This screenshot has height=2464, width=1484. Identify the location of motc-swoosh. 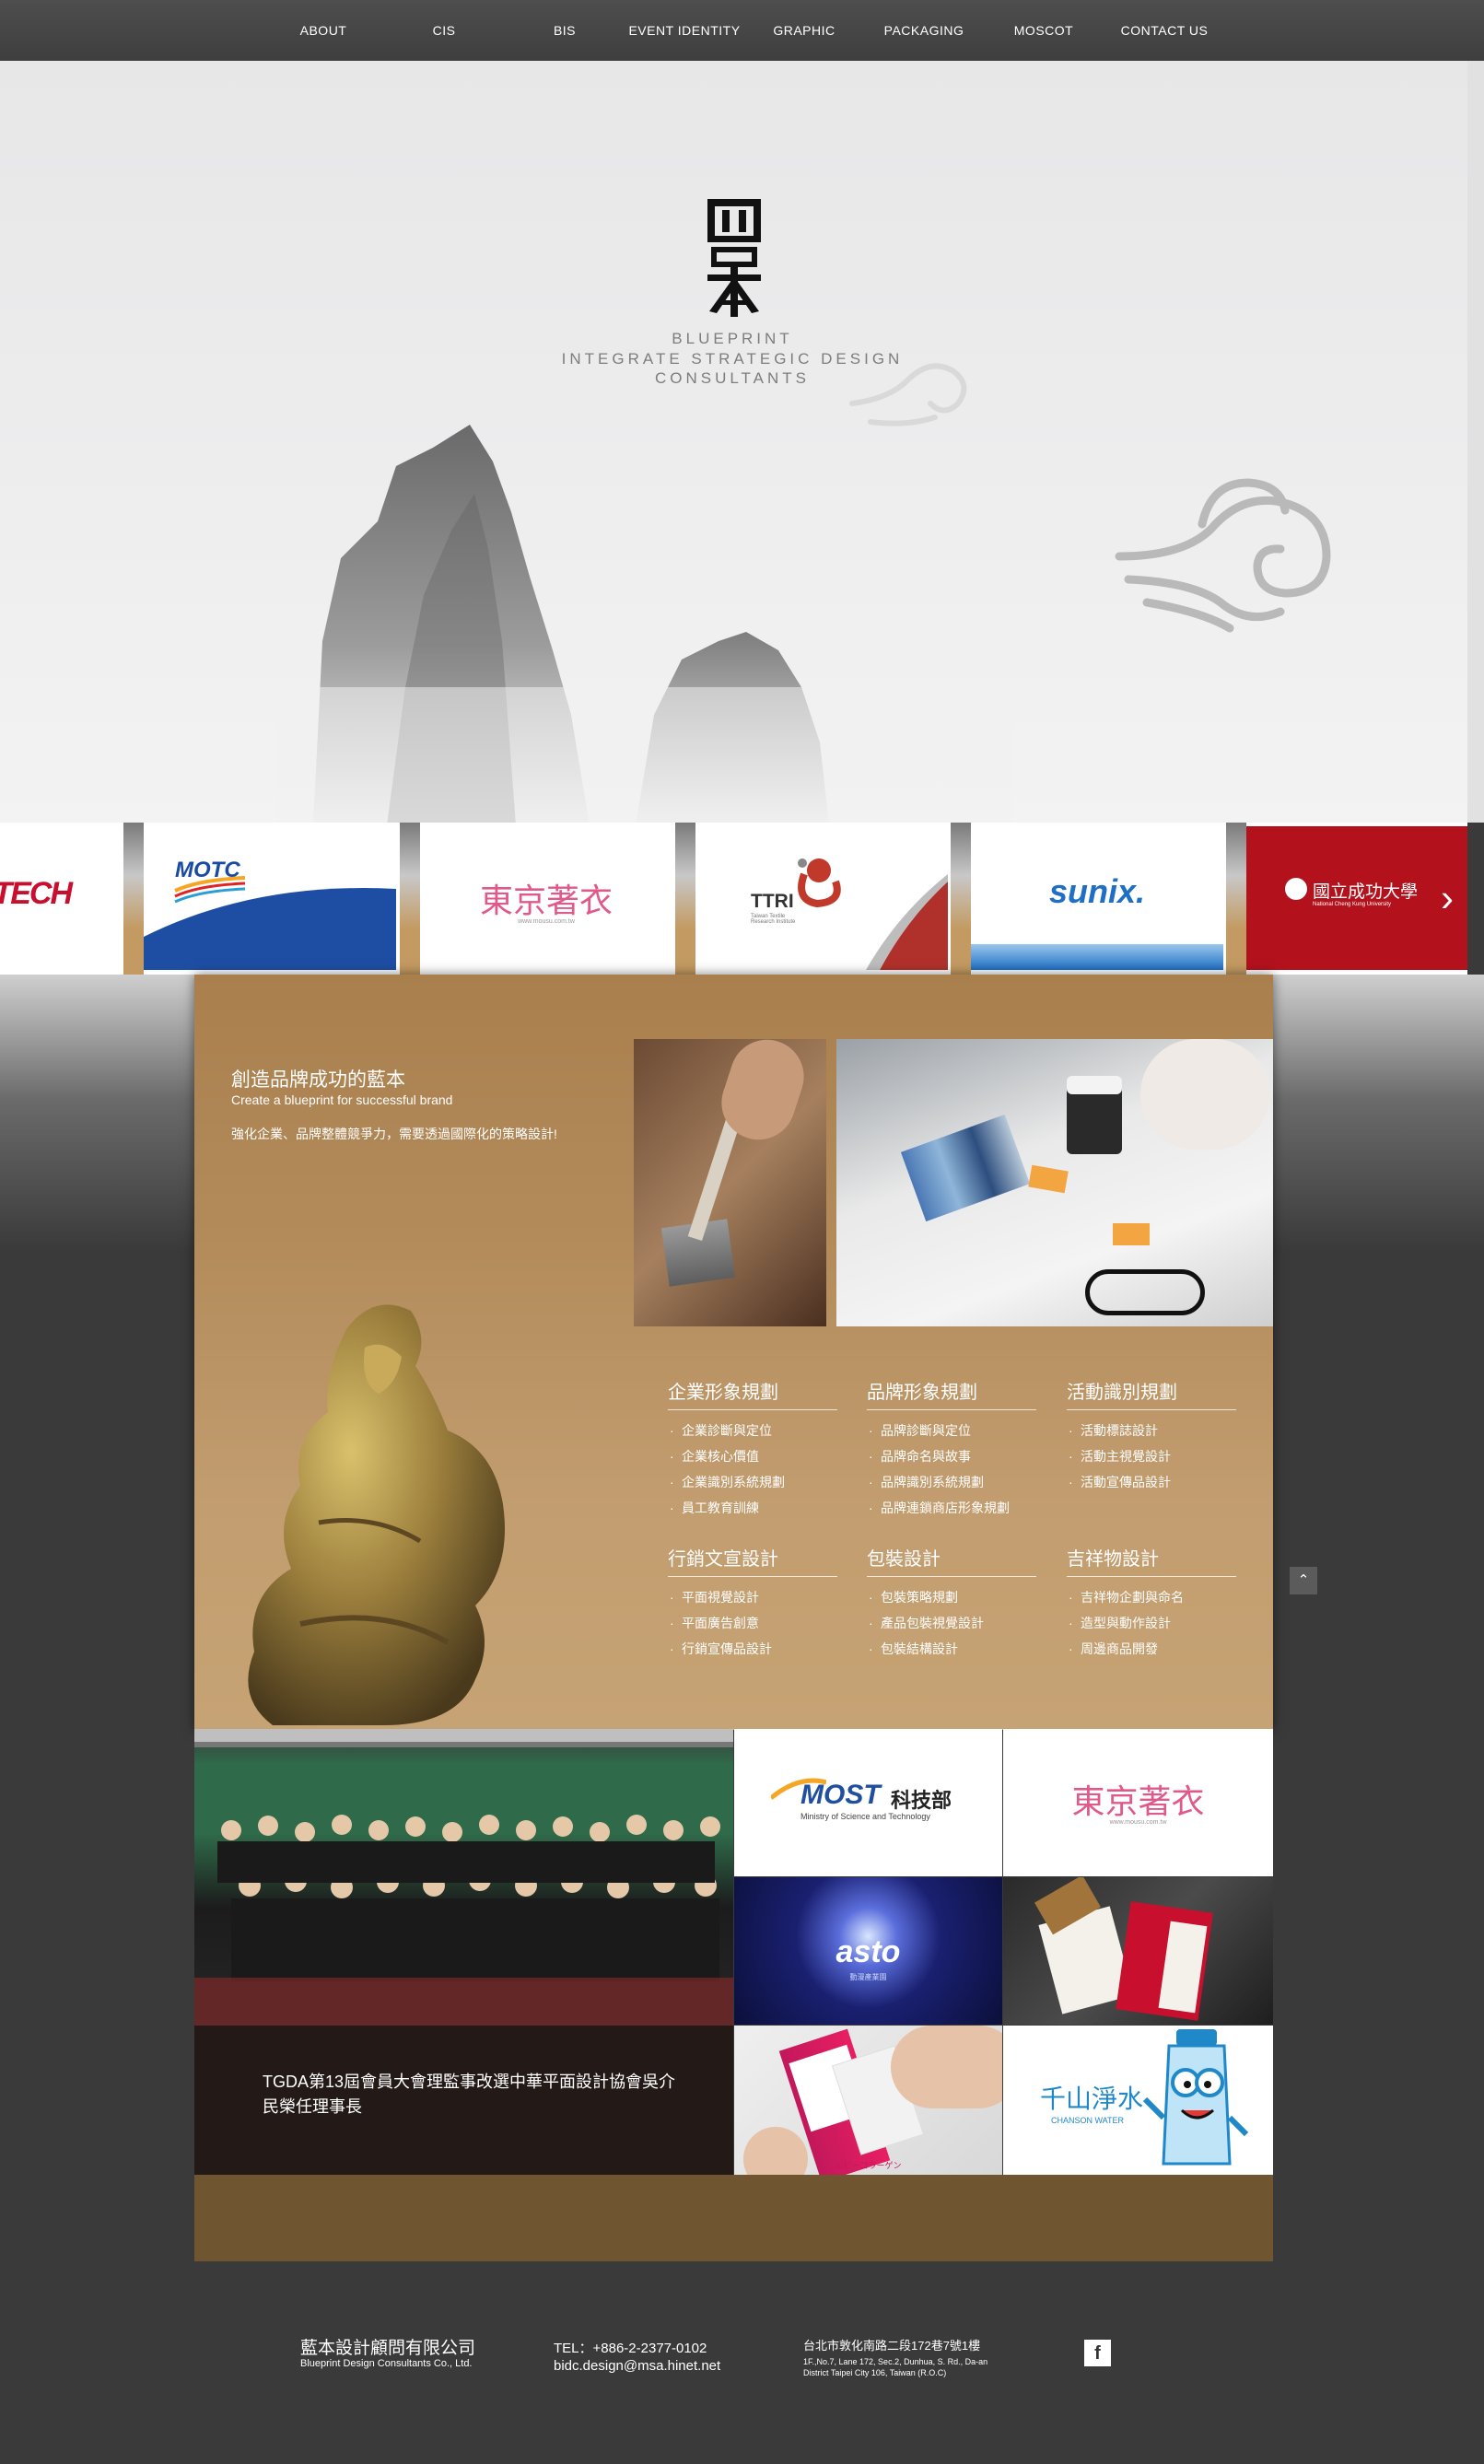
(270, 923).